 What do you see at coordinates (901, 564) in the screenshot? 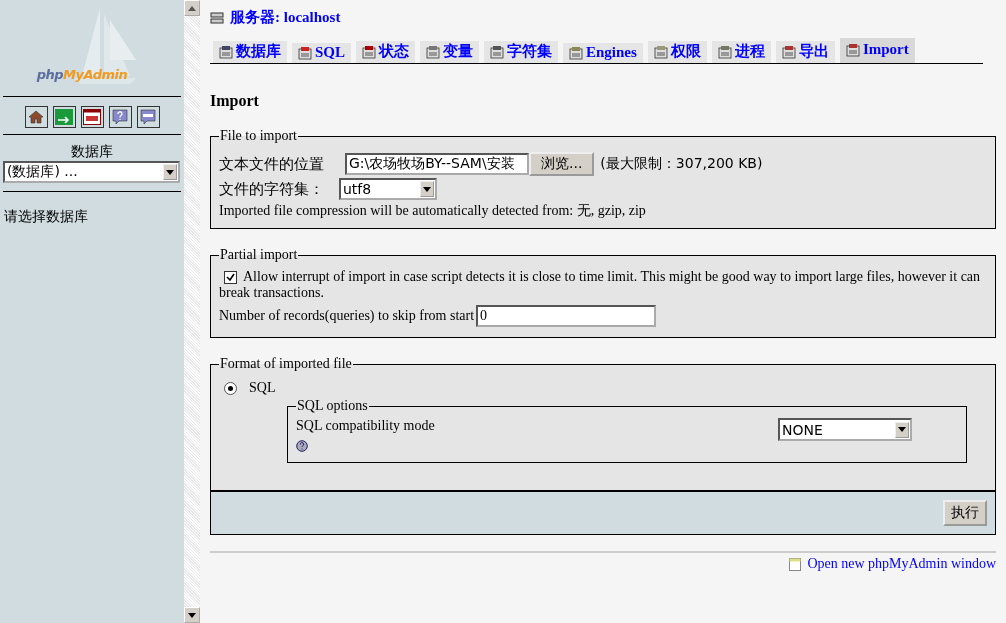
I see `new-window-link: Open new phpMyAdmin window` at bounding box center [901, 564].